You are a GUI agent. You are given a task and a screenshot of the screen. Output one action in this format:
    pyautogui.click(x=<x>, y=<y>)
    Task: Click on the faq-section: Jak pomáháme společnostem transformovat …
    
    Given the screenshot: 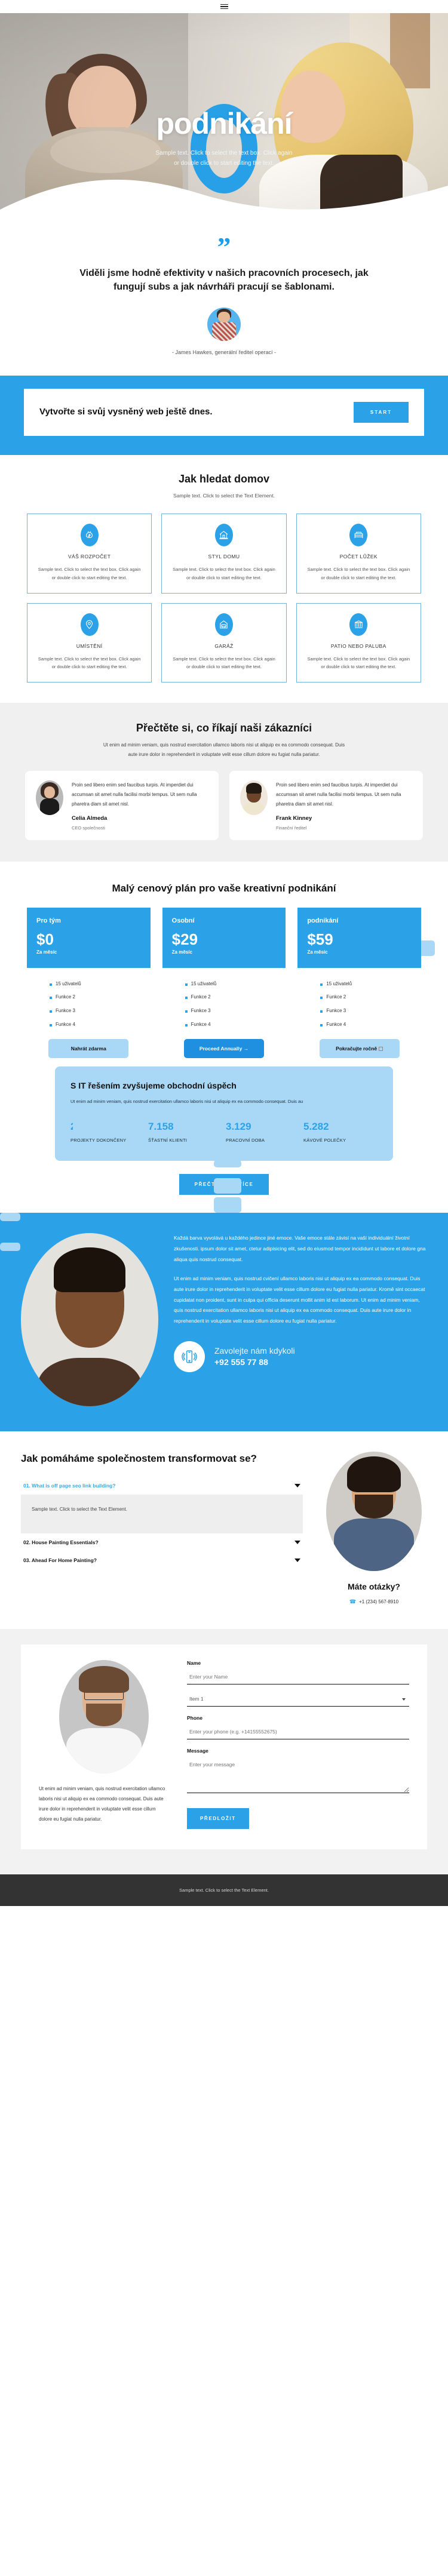 What is the action you would take?
    pyautogui.click(x=224, y=1530)
    